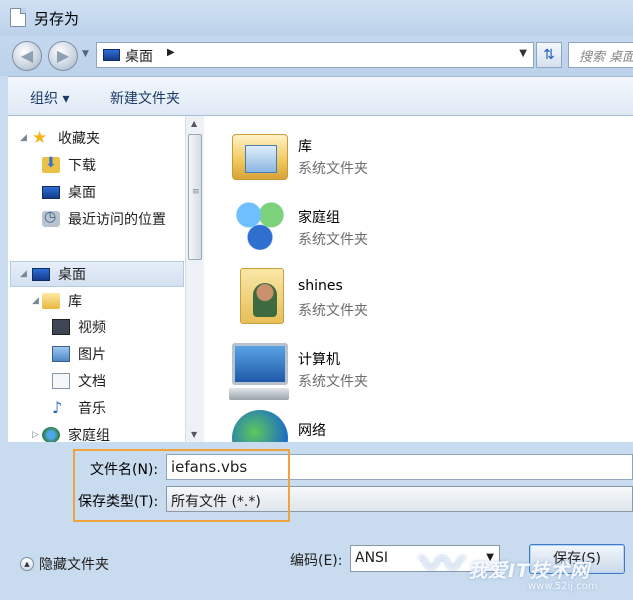 The width and height of the screenshot is (633, 600). I want to click on user-folder-icon, so click(262, 296).